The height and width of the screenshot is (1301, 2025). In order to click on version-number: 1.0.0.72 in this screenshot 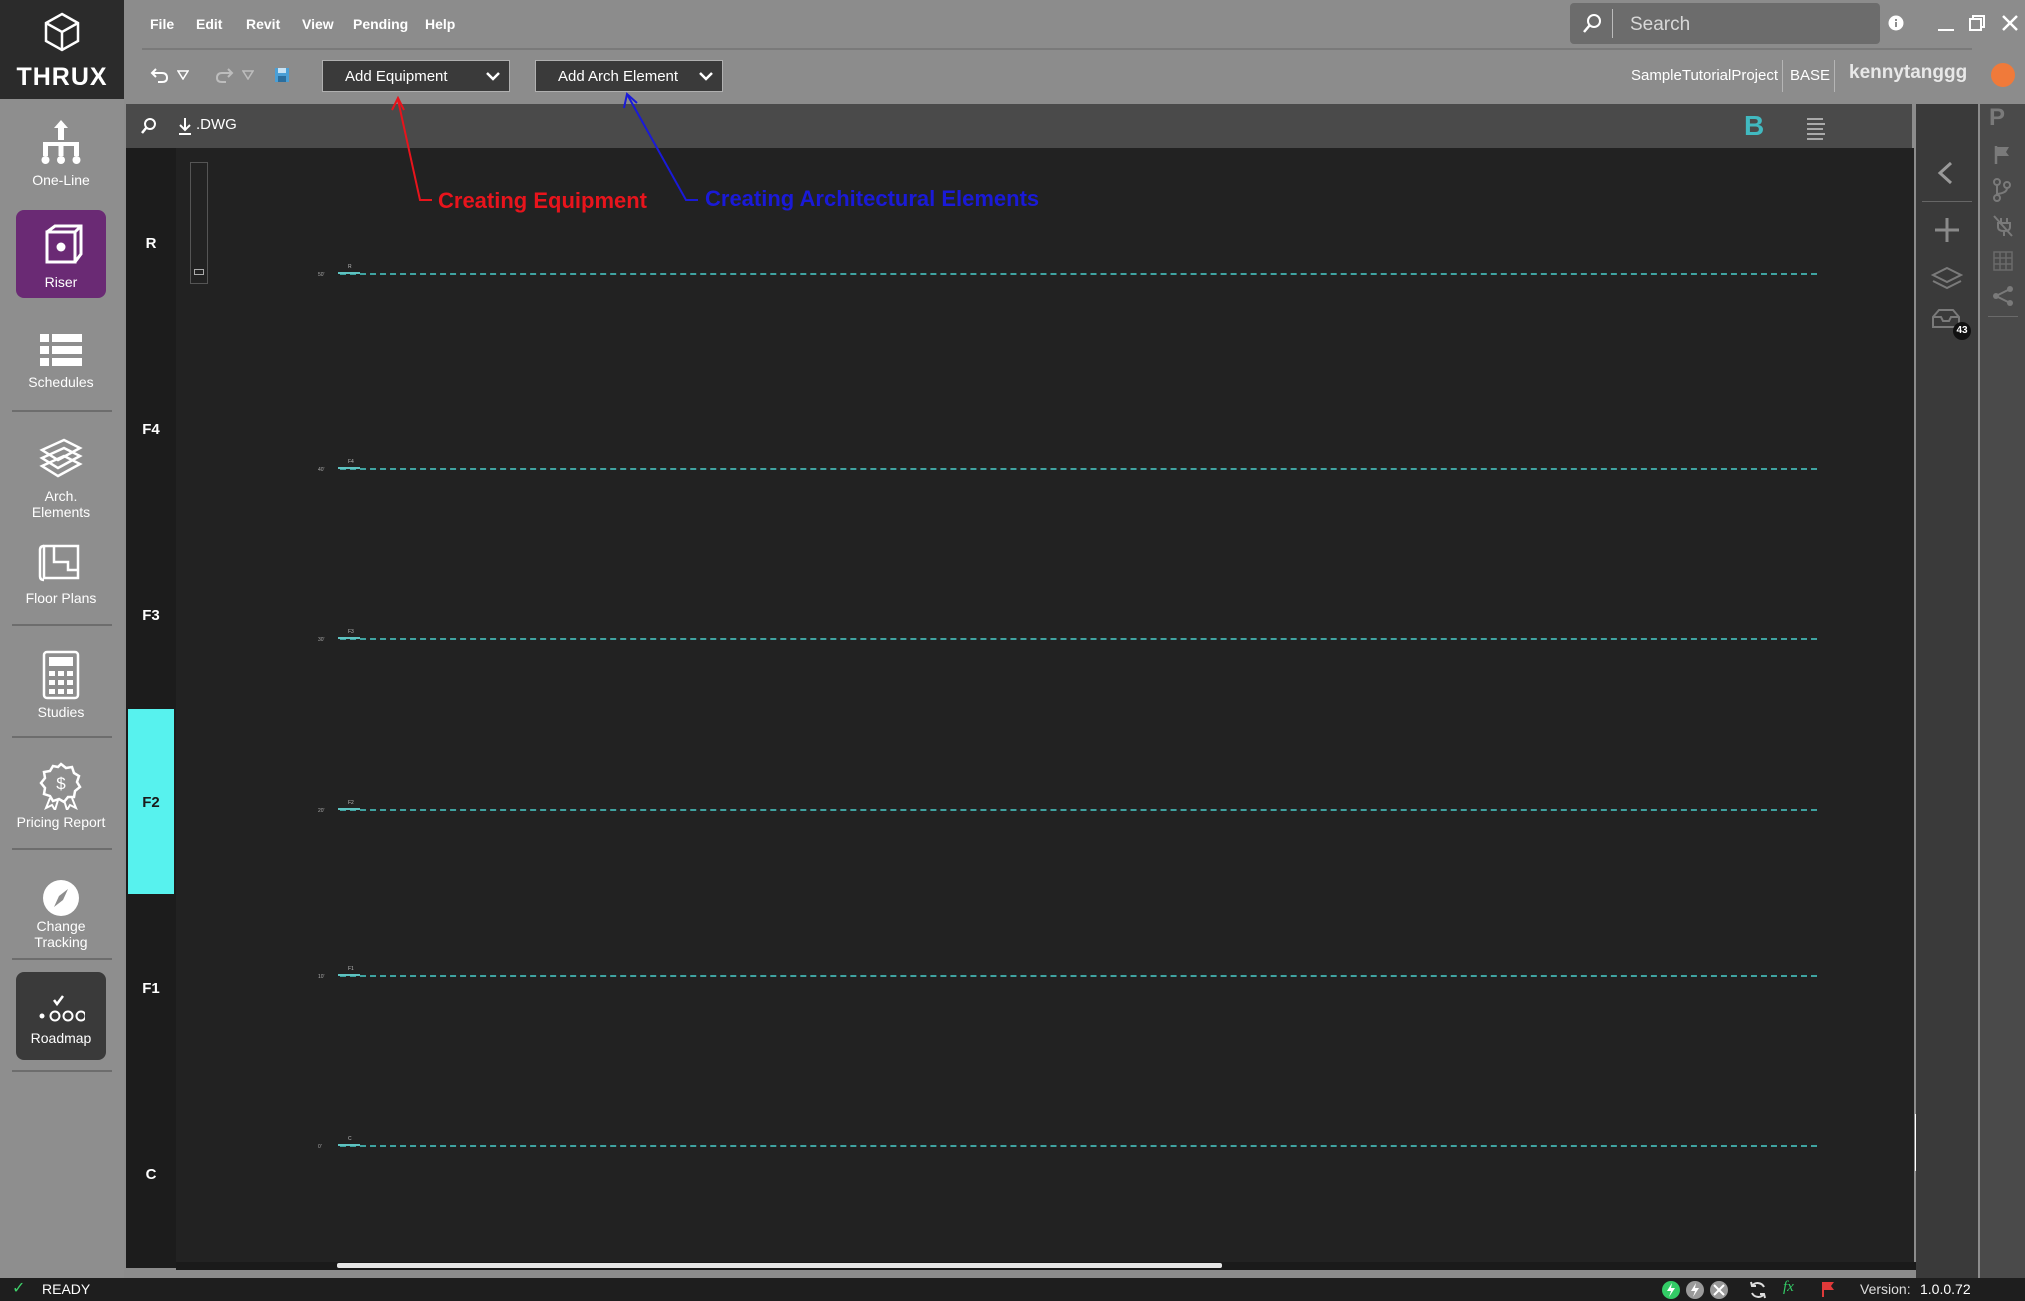, I will do `click(1945, 1289)`.